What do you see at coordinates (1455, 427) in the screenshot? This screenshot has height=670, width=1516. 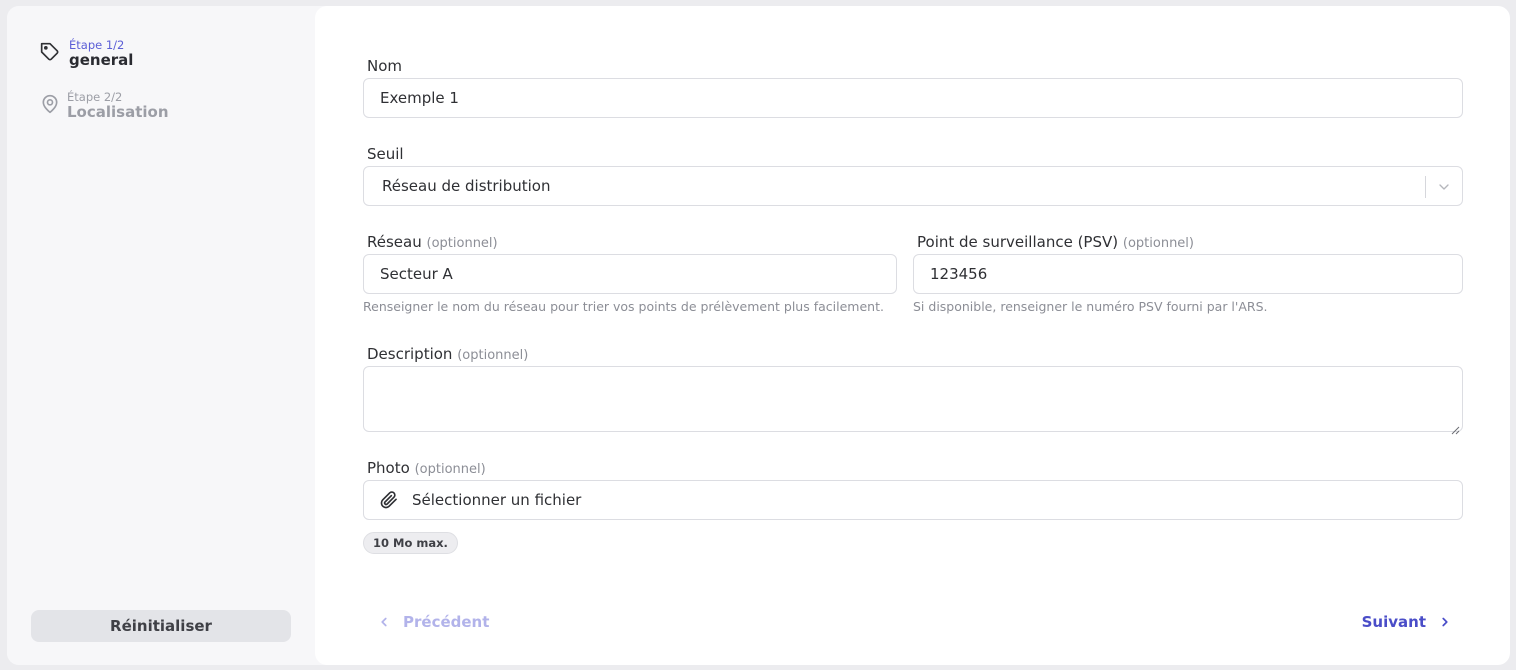 I see `resize-handle-icon` at bounding box center [1455, 427].